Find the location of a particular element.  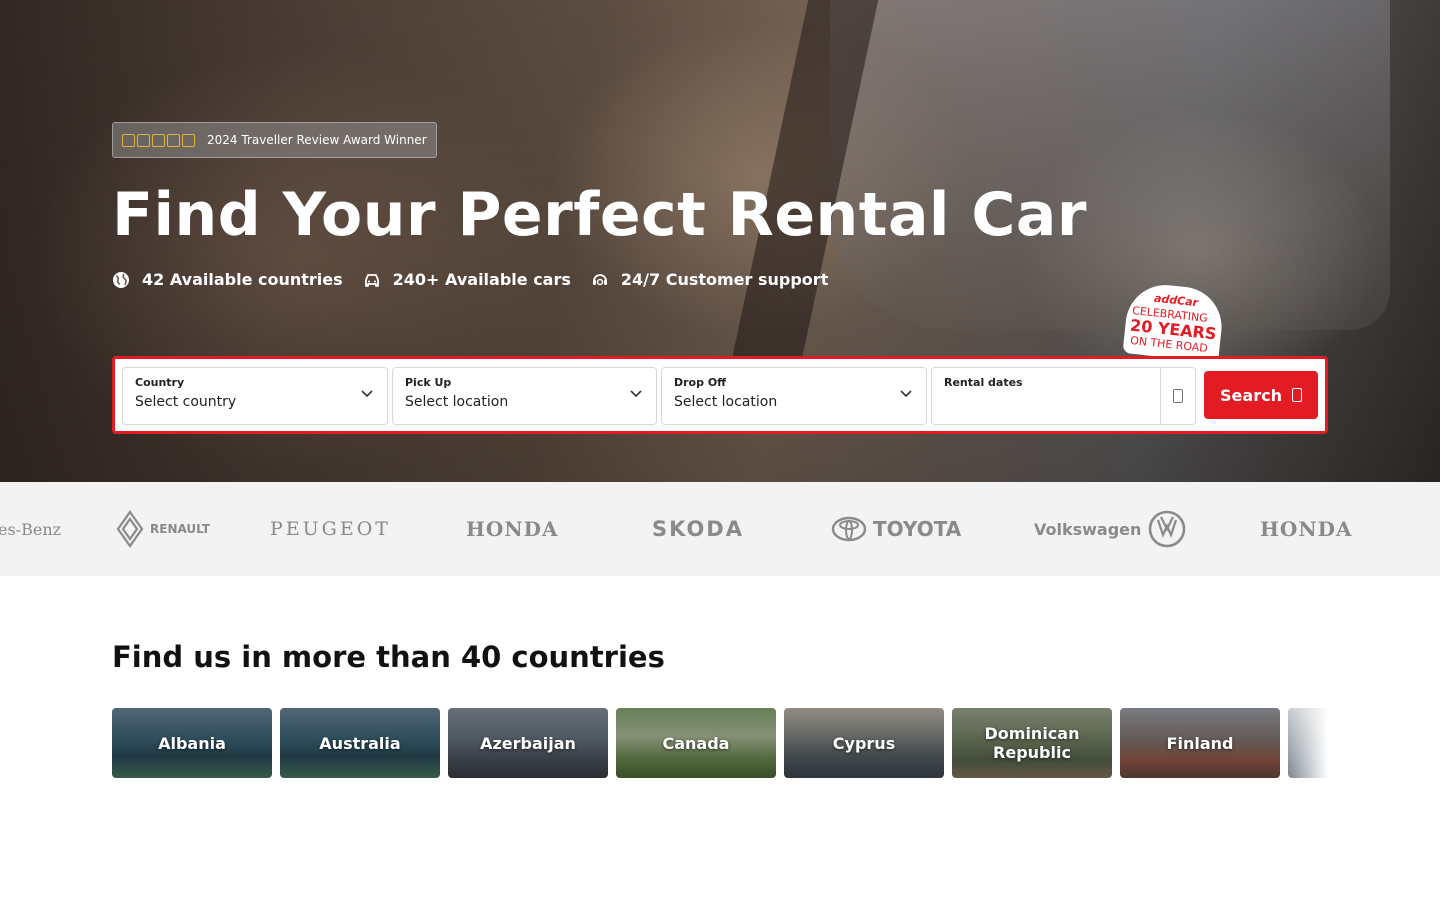

dropoff-select: Drop Off Select location is located at coordinates (794, 396).